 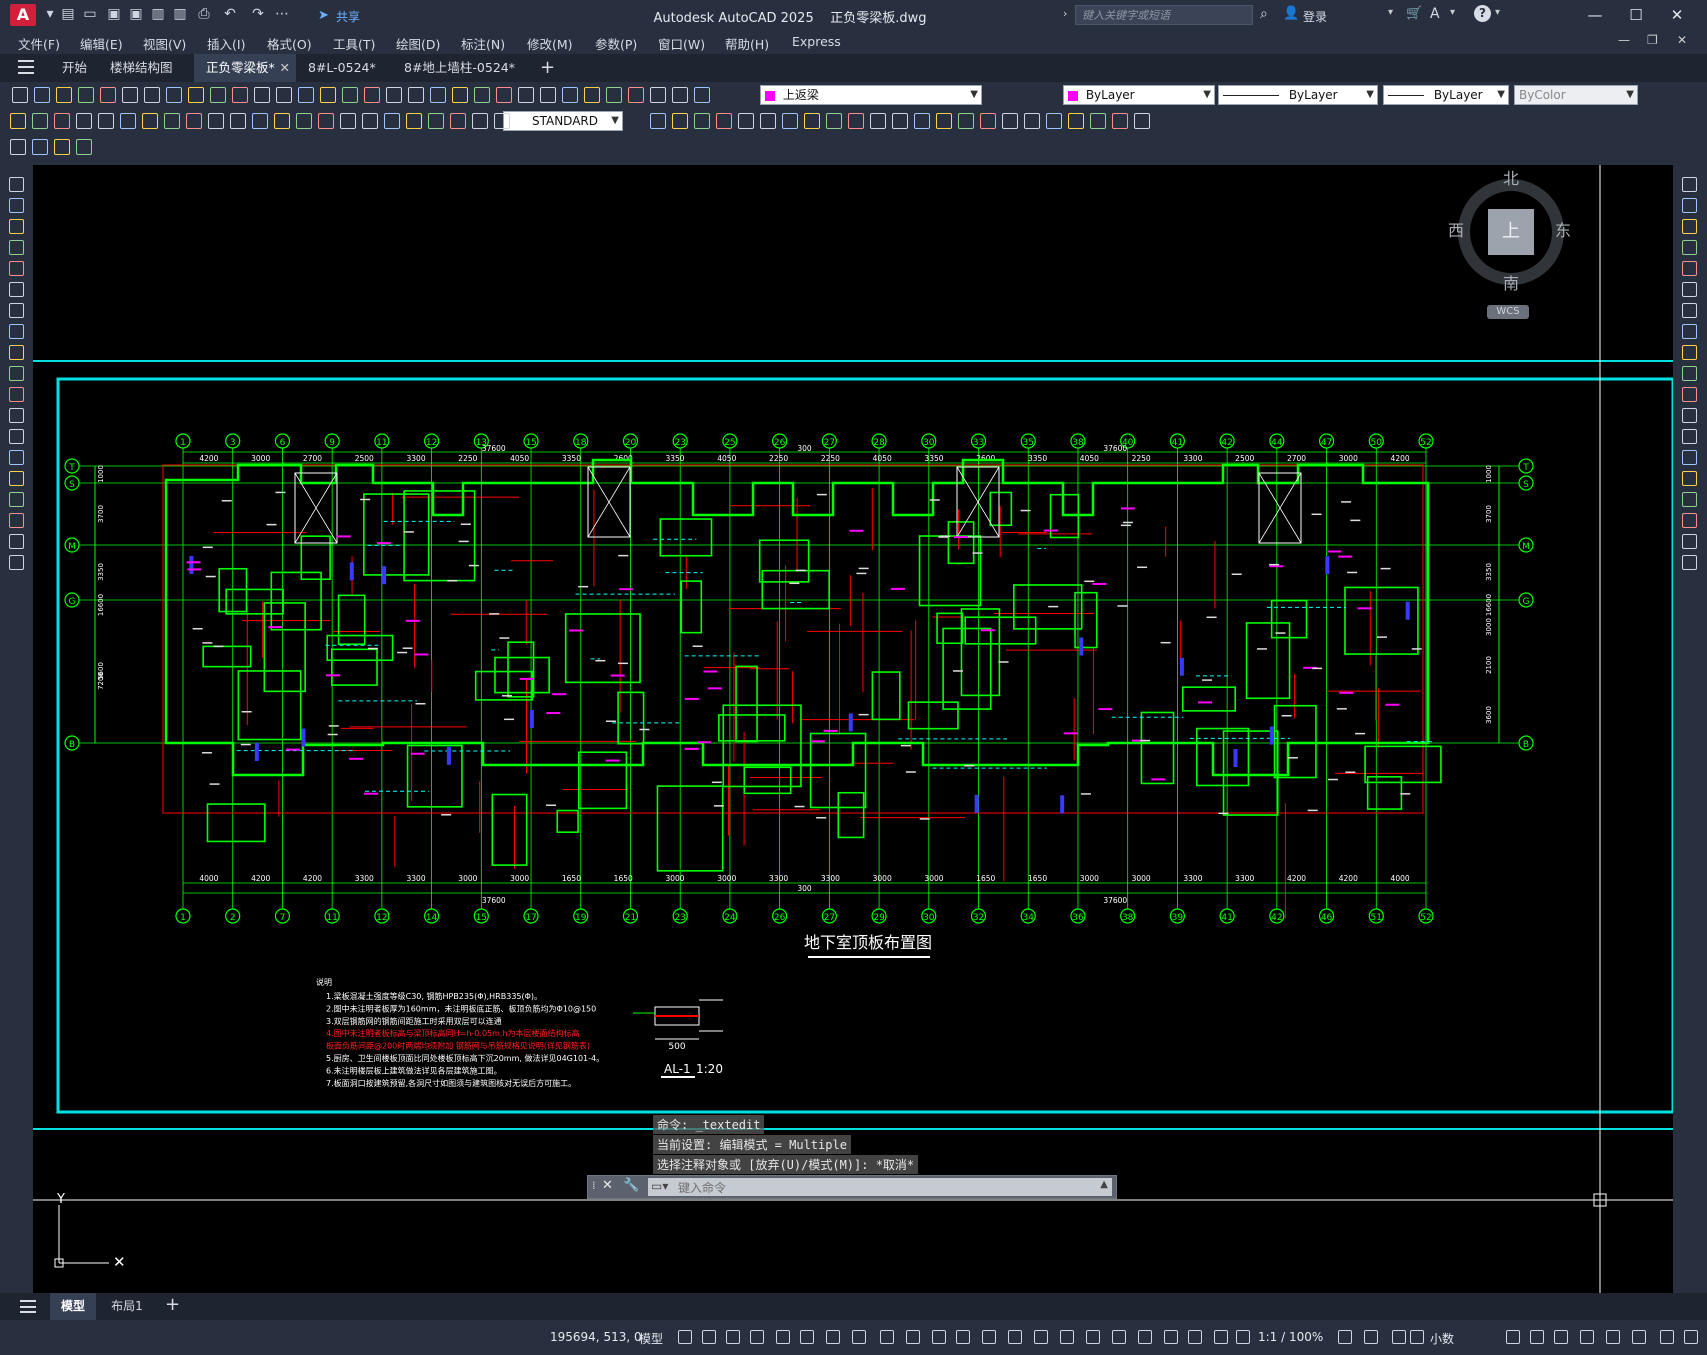 I want to click on search-input: 键入关键字或短语, so click(x=1164, y=15).